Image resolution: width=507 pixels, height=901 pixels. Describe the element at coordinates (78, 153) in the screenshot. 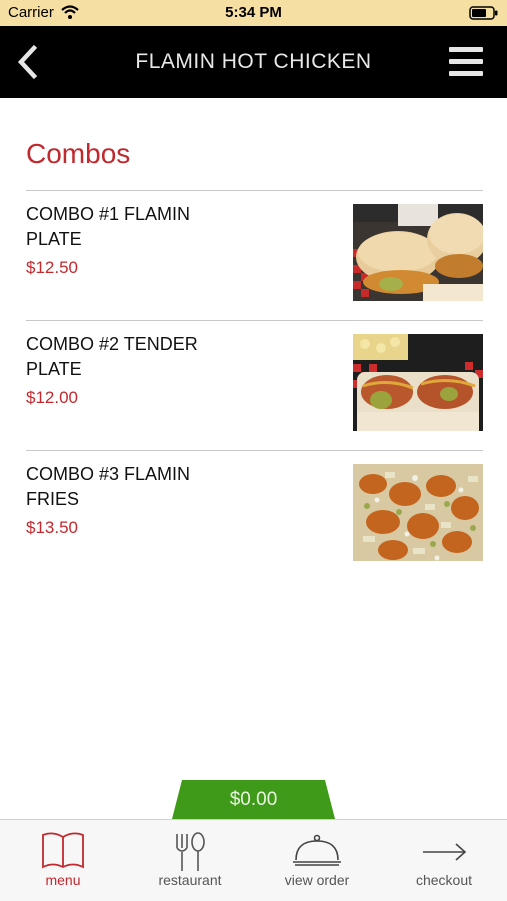

I see `section-title: Combos` at that location.